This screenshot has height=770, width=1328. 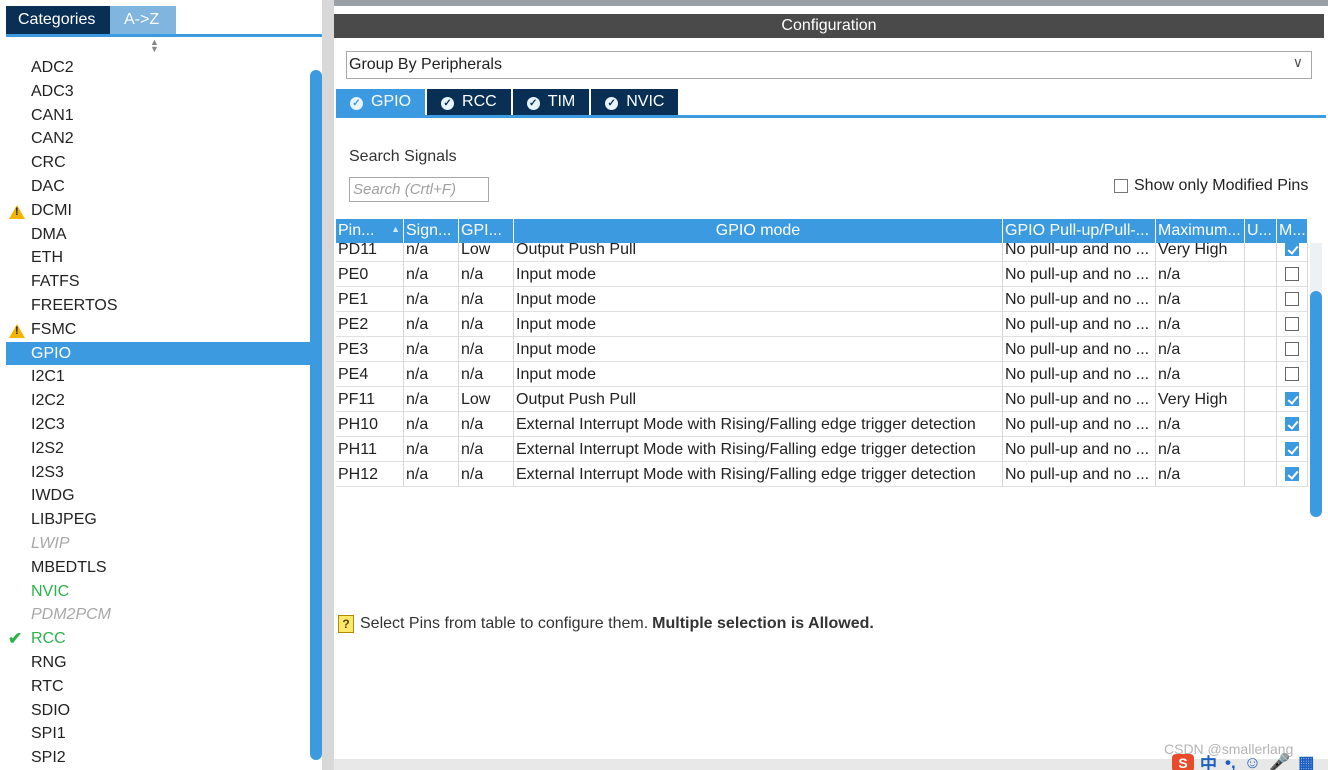 What do you see at coordinates (1261, 449) in the screenshot?
I see `cell-user-label` at bounding box center [1261, 449].